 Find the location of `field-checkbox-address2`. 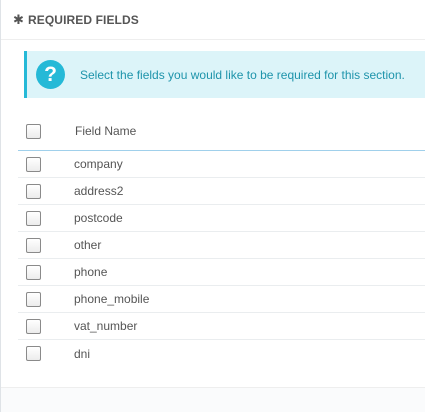

field-checkbox-address2 is located at coordinates (33, 191).